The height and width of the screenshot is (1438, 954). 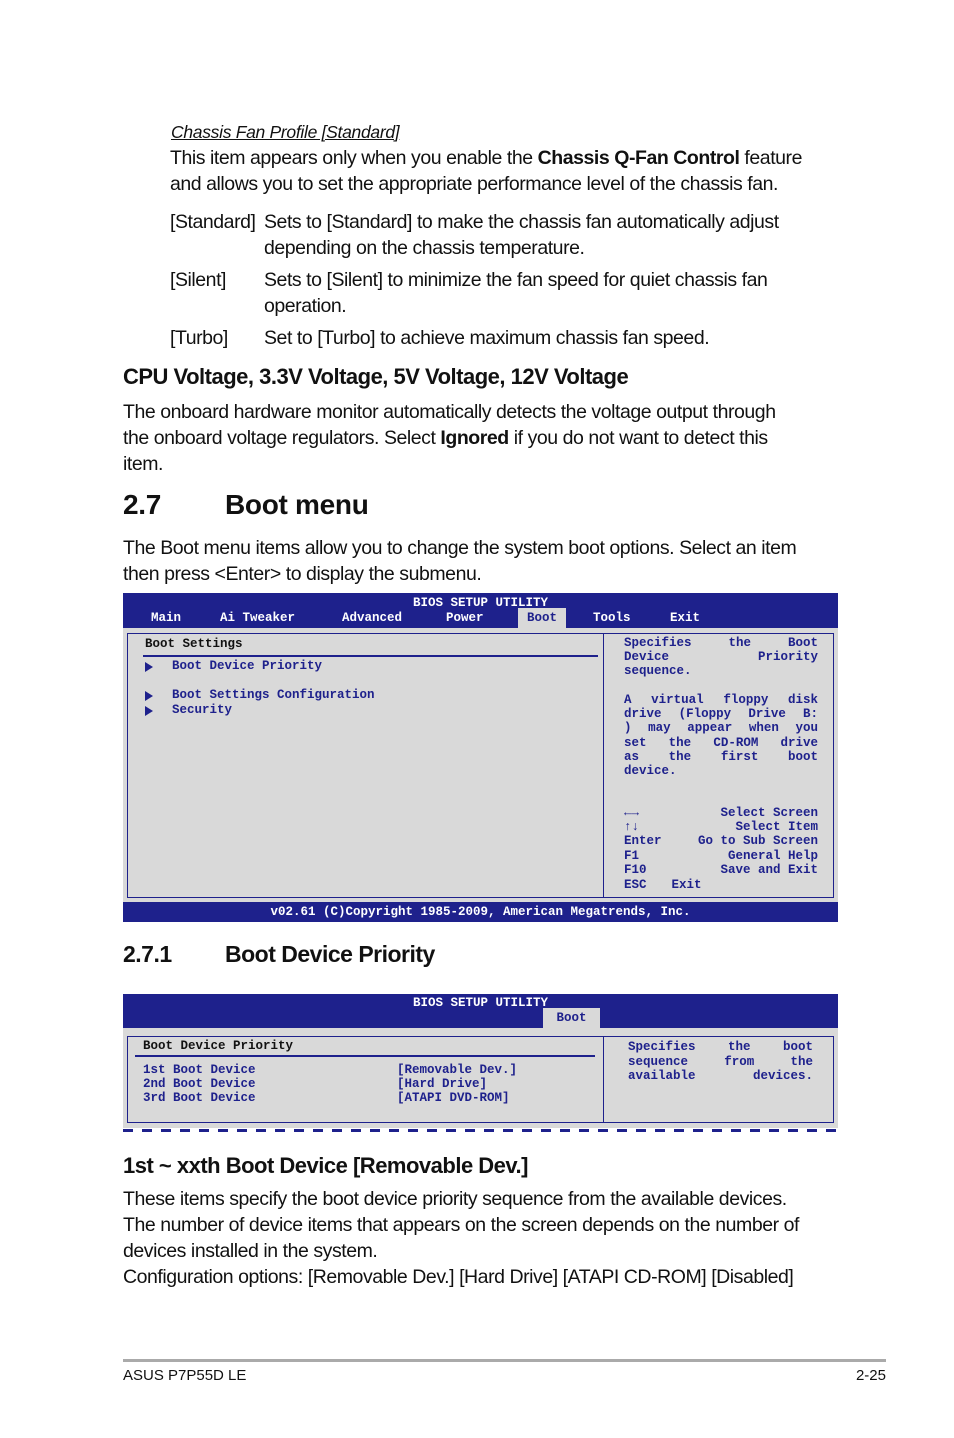 I want to click on key-name: ESC, so click(x=635, y=885).